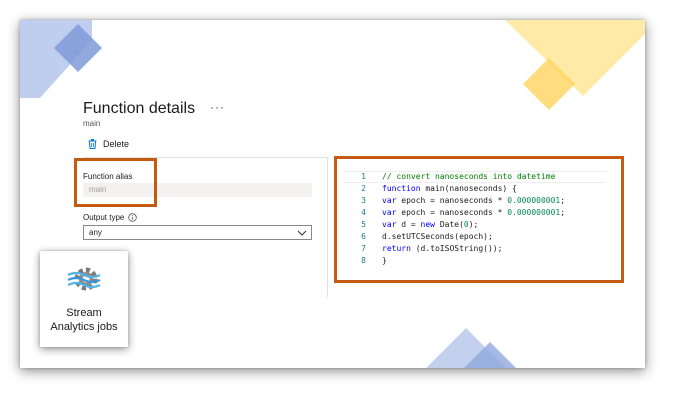 The height and width of the screenshot is (411, 687). What do you see at coordinates (92, 123) in the screenshot?
I see `page-subtitle: main` at bounding box center [92, 123].